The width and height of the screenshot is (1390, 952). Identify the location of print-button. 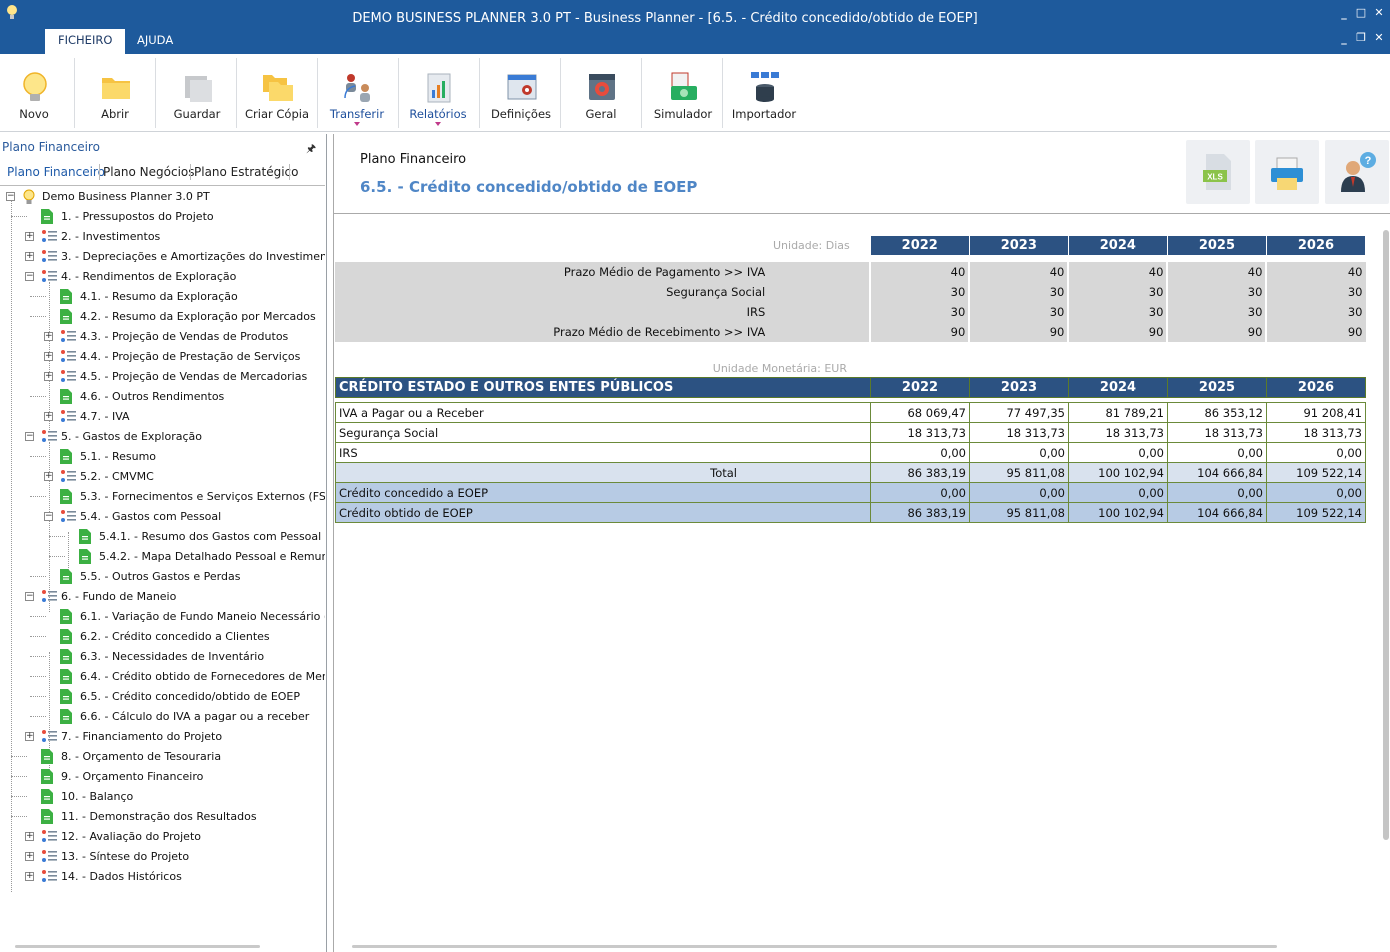
(1287, 172).